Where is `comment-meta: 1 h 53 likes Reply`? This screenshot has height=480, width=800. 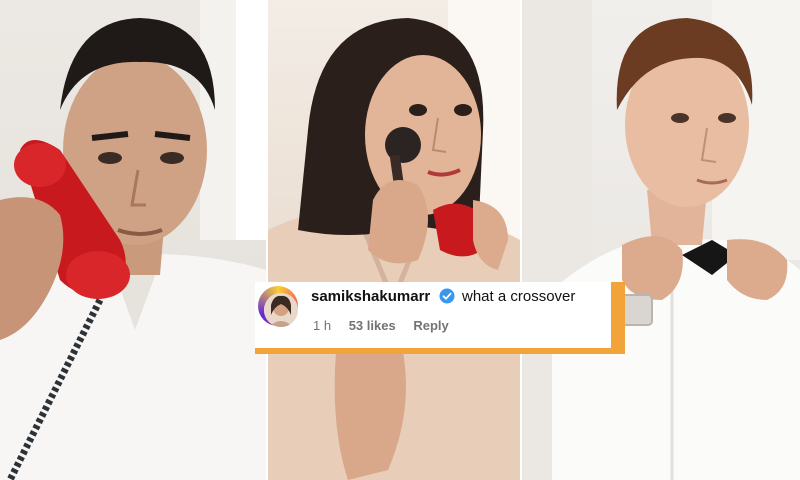
comment-meta: 1 h 53 likes Reply is located at coordinates (388, 325).